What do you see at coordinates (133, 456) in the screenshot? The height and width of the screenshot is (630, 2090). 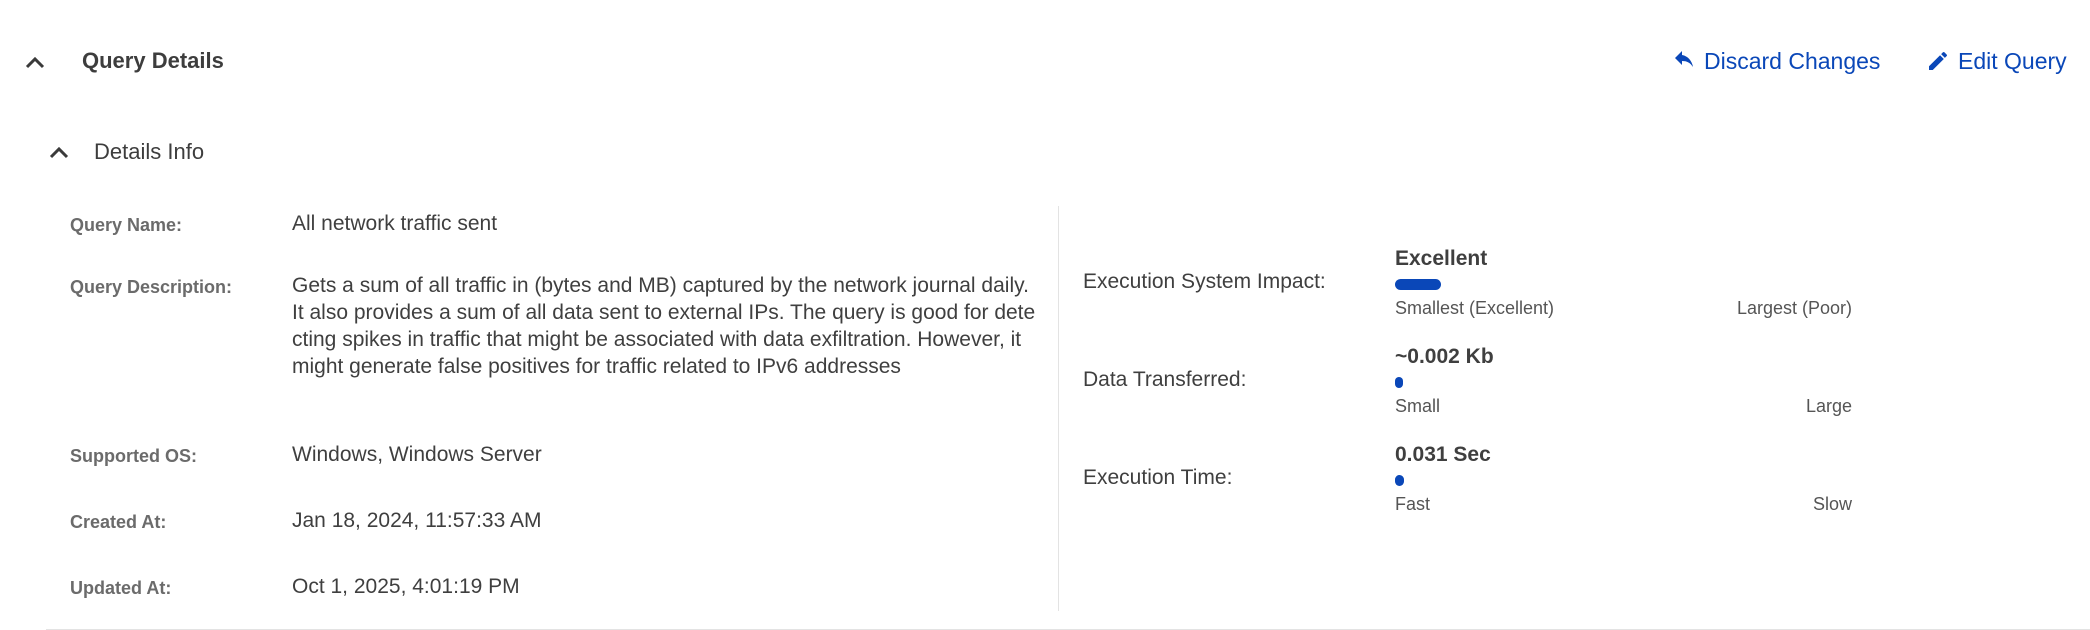 I see `supported-os-label: Supported OS:` at bounding box center [133, 456].